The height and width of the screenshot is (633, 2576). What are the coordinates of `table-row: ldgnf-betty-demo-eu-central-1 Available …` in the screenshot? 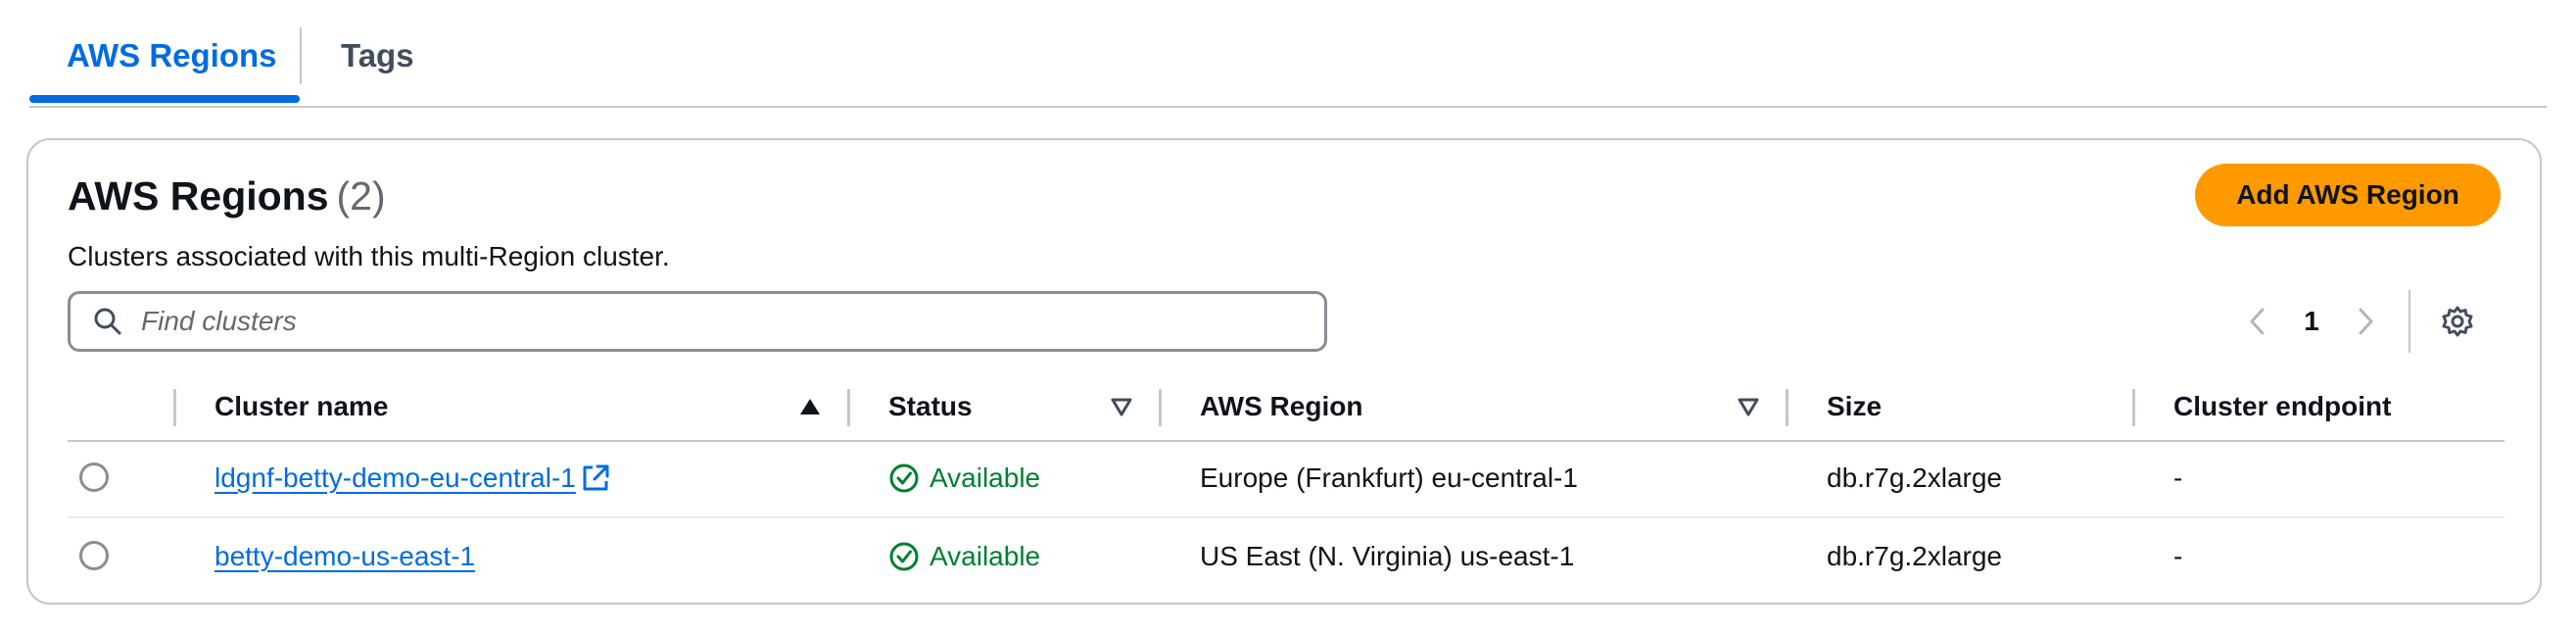 It's located at (1286, 479).